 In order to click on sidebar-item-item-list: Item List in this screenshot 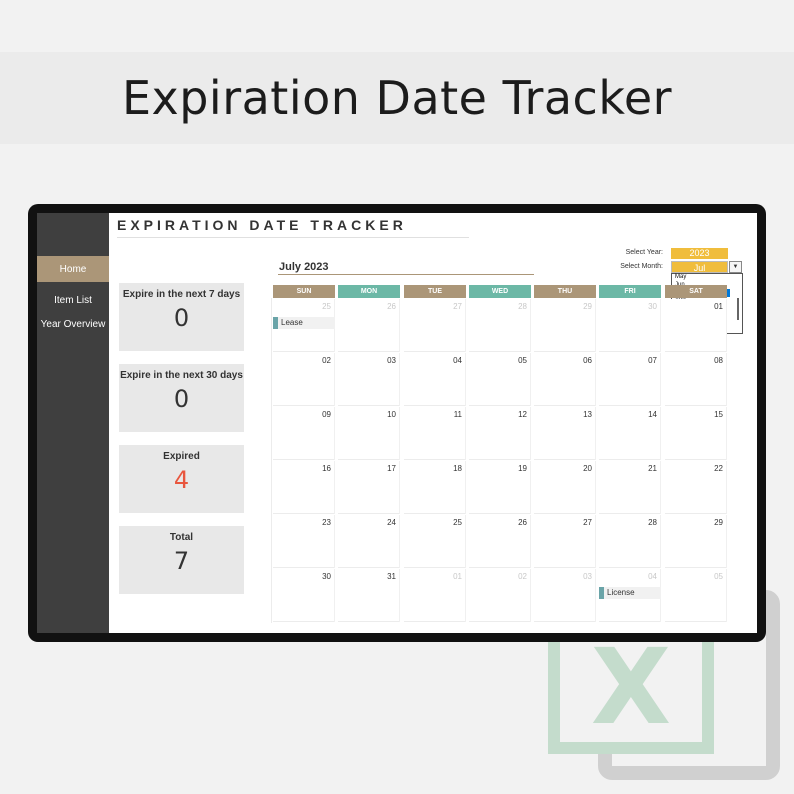, I will do `click(73, 300)`.